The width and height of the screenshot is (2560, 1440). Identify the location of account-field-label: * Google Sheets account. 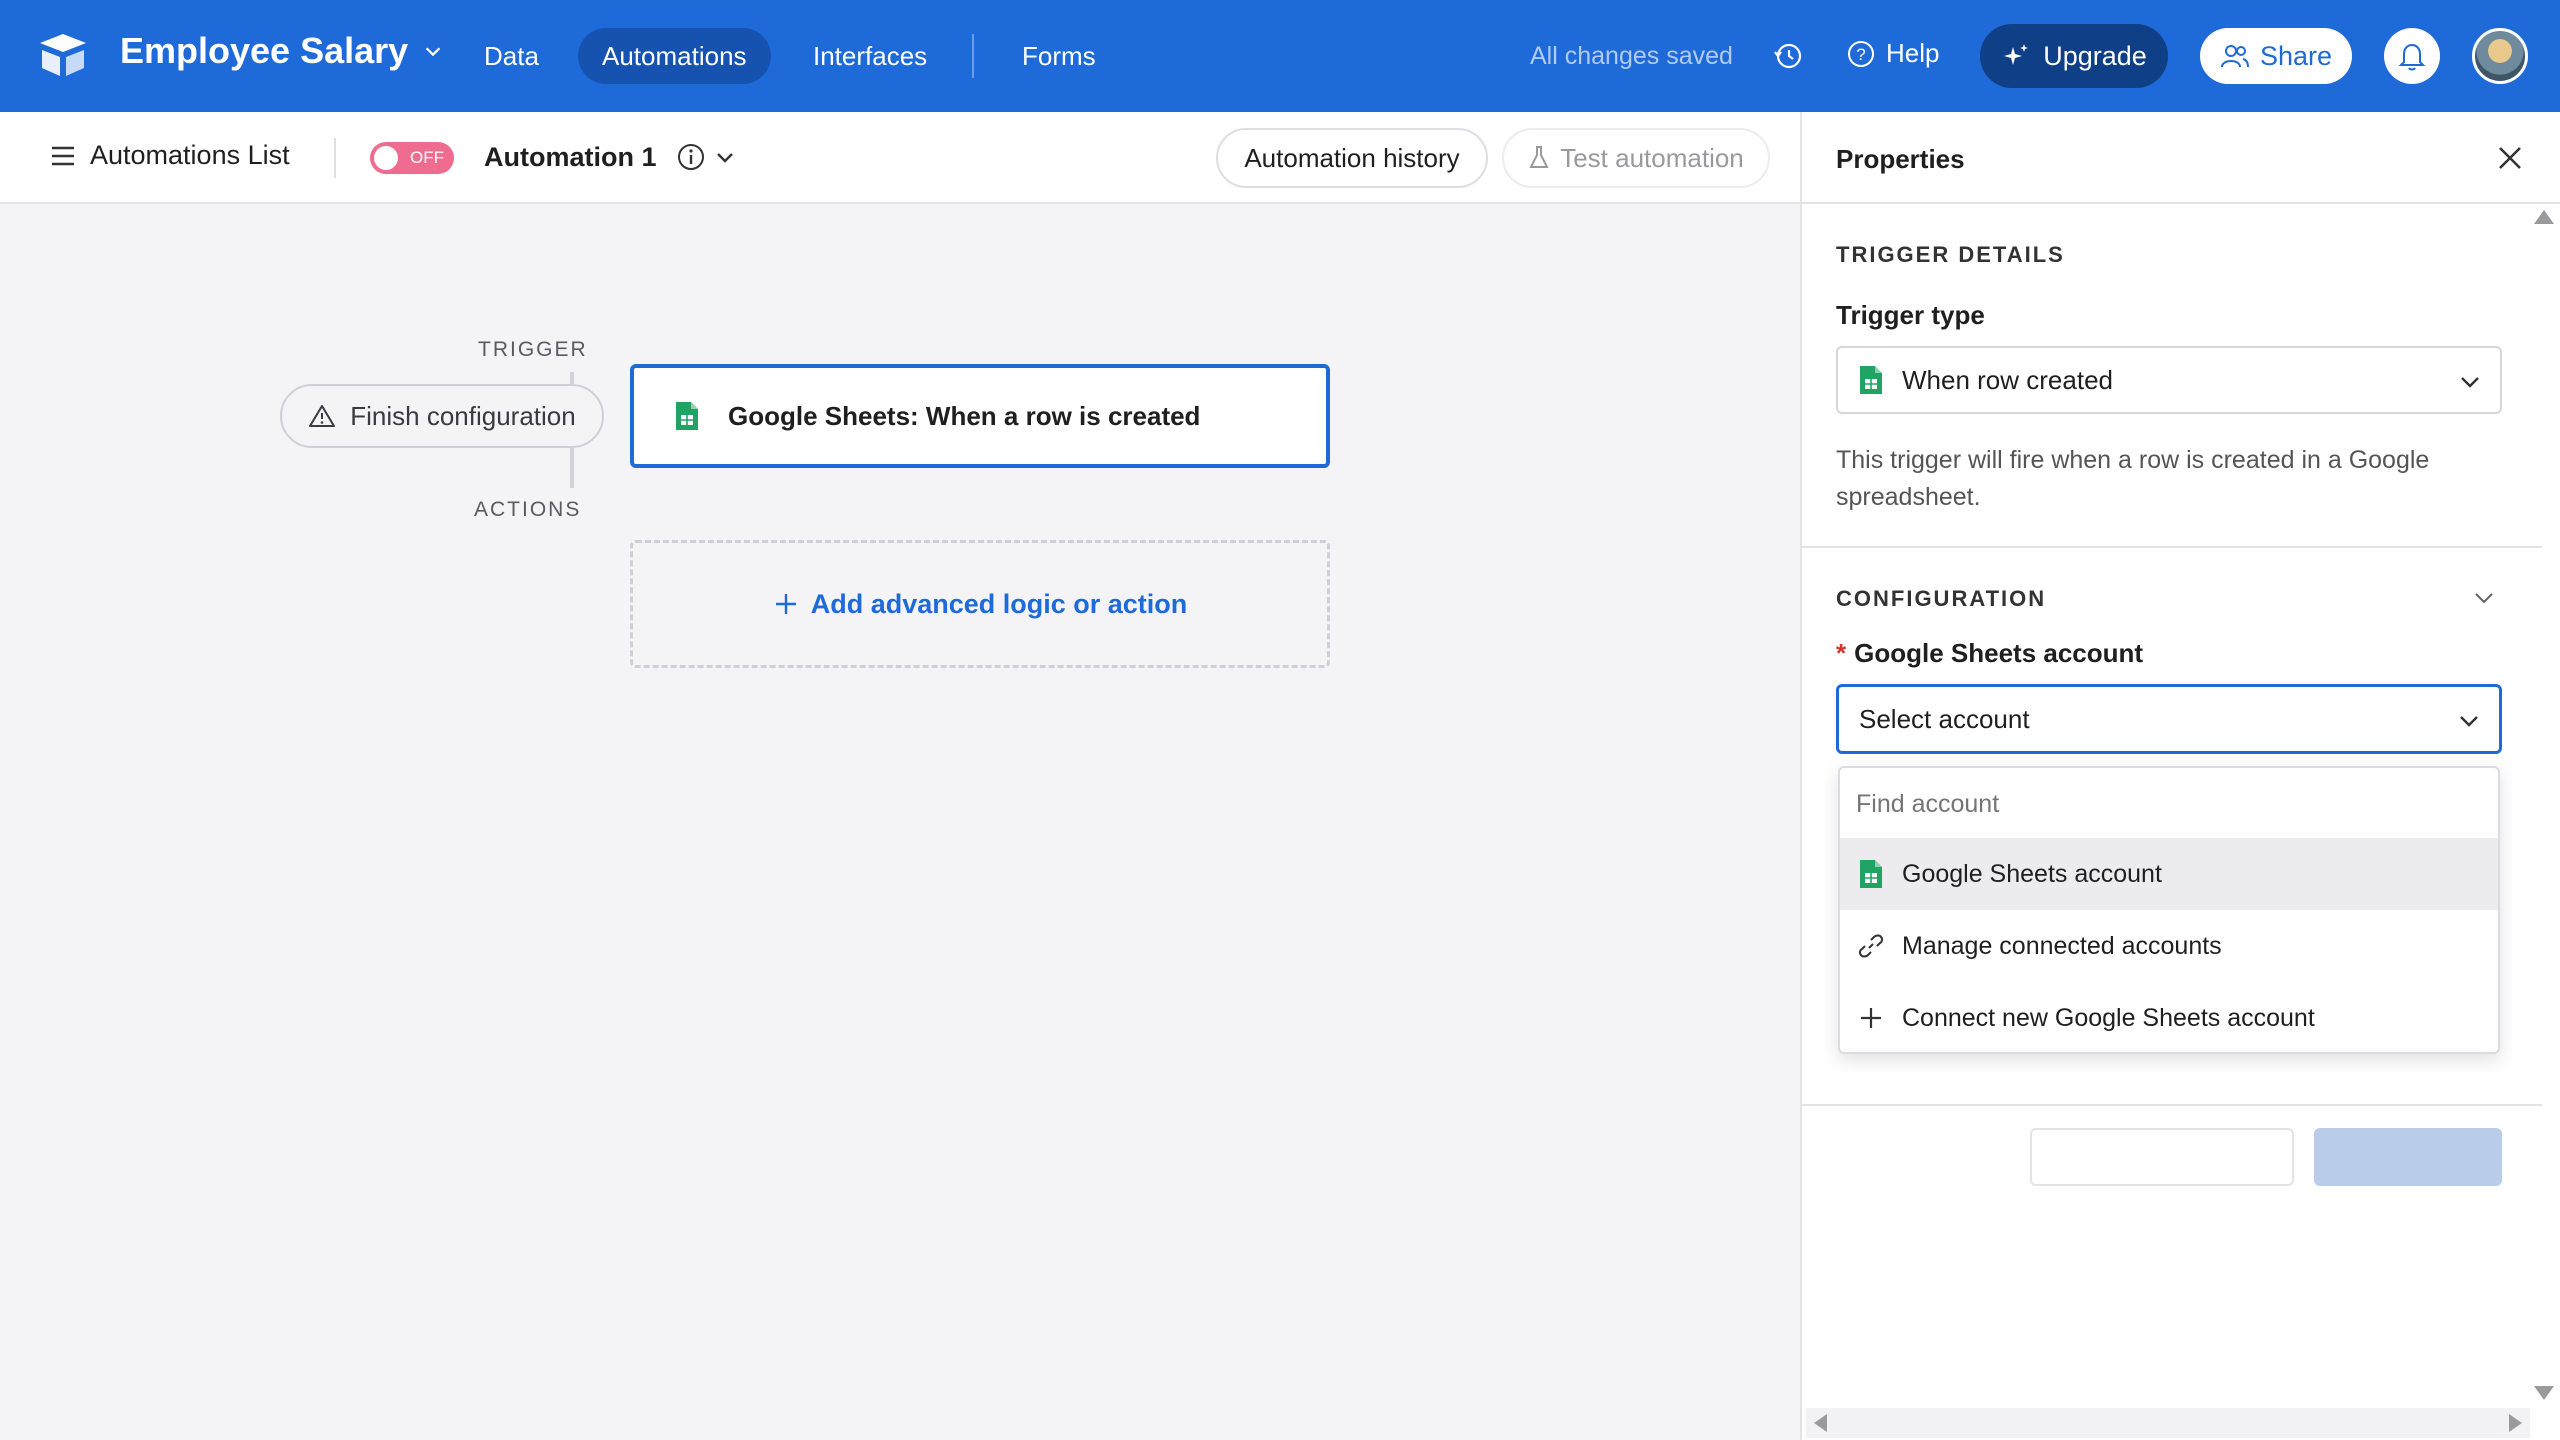
(1989, 653).